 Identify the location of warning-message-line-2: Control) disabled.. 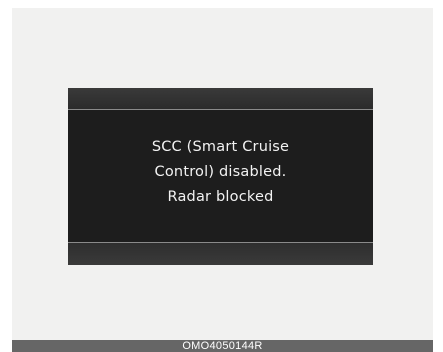
(220, 172).